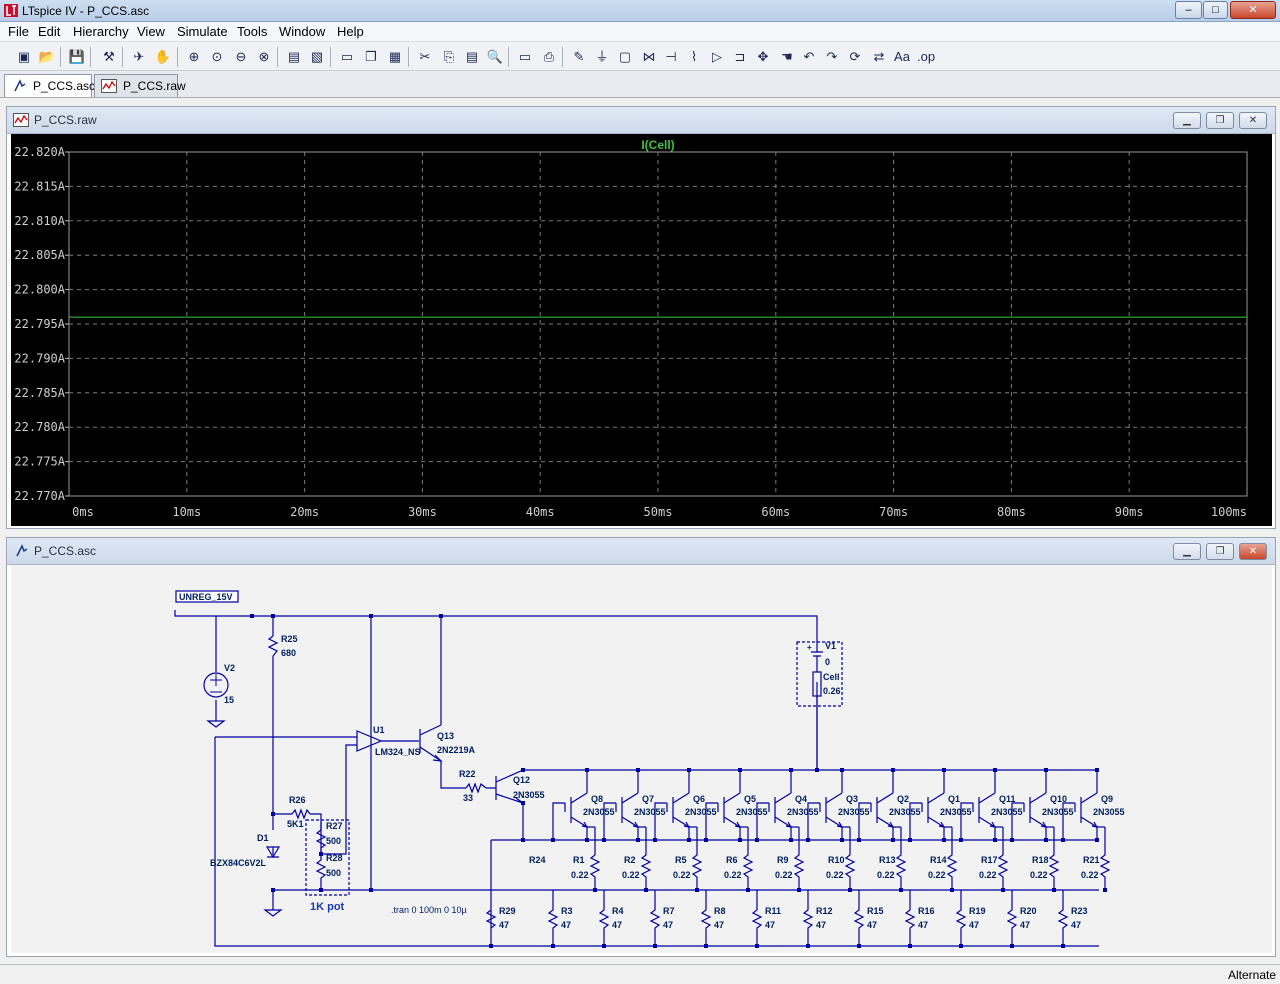 Image resolution: width=1280 pixels, height=984 pixels. What do you see at coordinates (109, 57) in the screenshot?
I see `control-panel-icon: ⚒` at bounding box center [109, 57].